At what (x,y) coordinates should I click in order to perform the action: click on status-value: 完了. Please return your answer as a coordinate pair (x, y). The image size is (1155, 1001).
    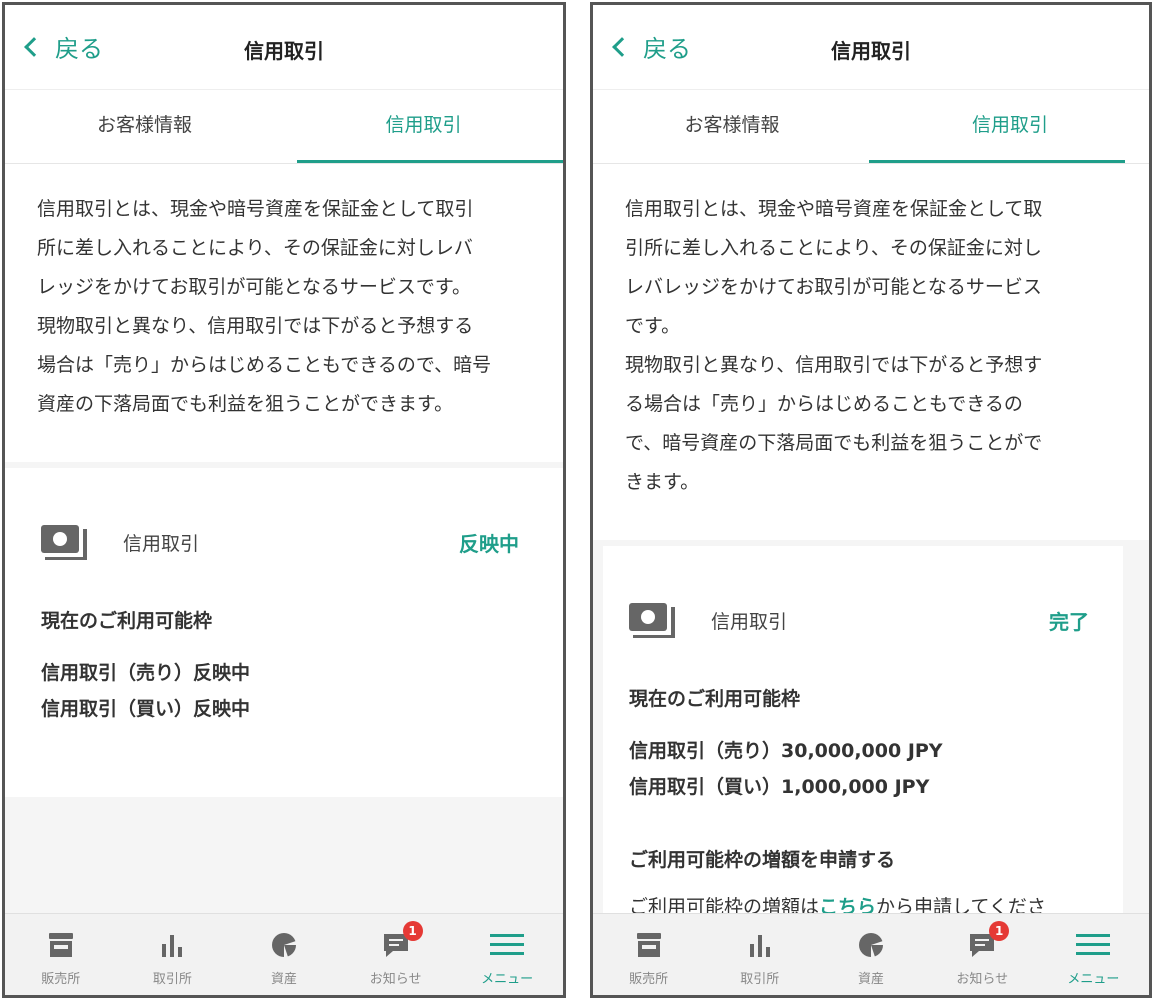
    Looking at the image, I should click on (1069, 621).